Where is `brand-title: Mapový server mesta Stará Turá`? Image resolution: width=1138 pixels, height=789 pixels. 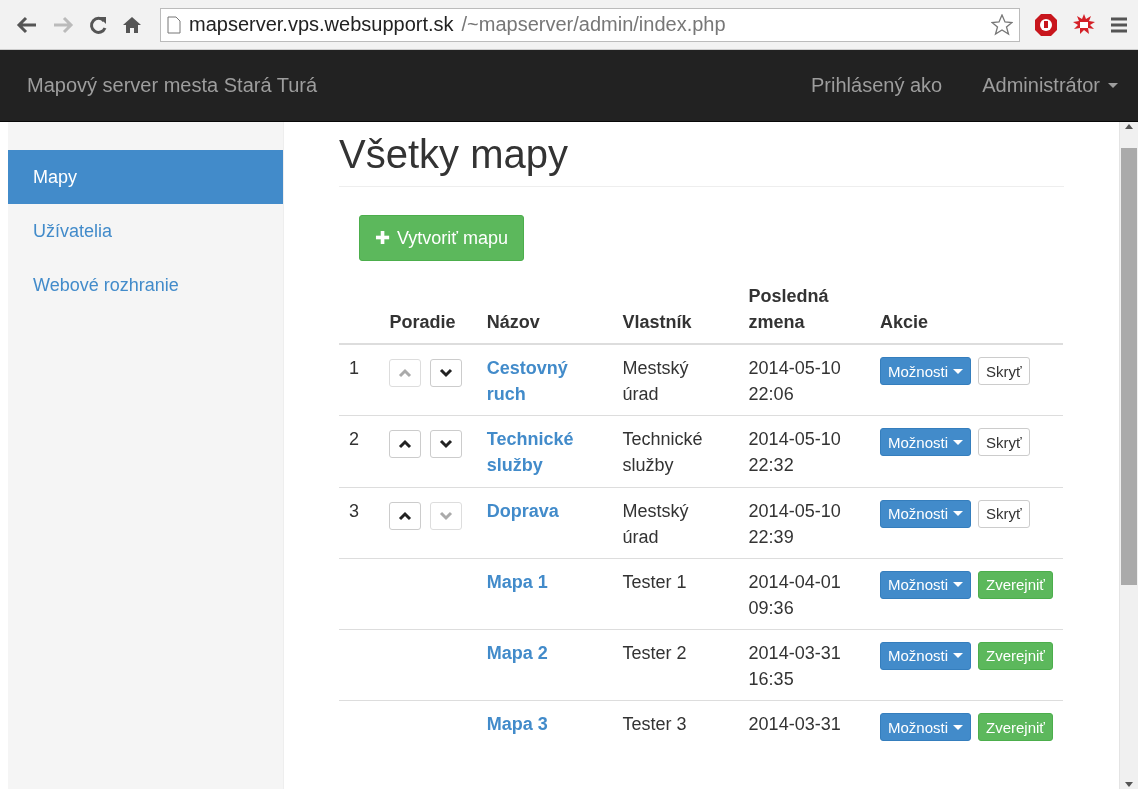 brand-title: Mapový server mesta Stará Turá is located at coordinates (419, 85).